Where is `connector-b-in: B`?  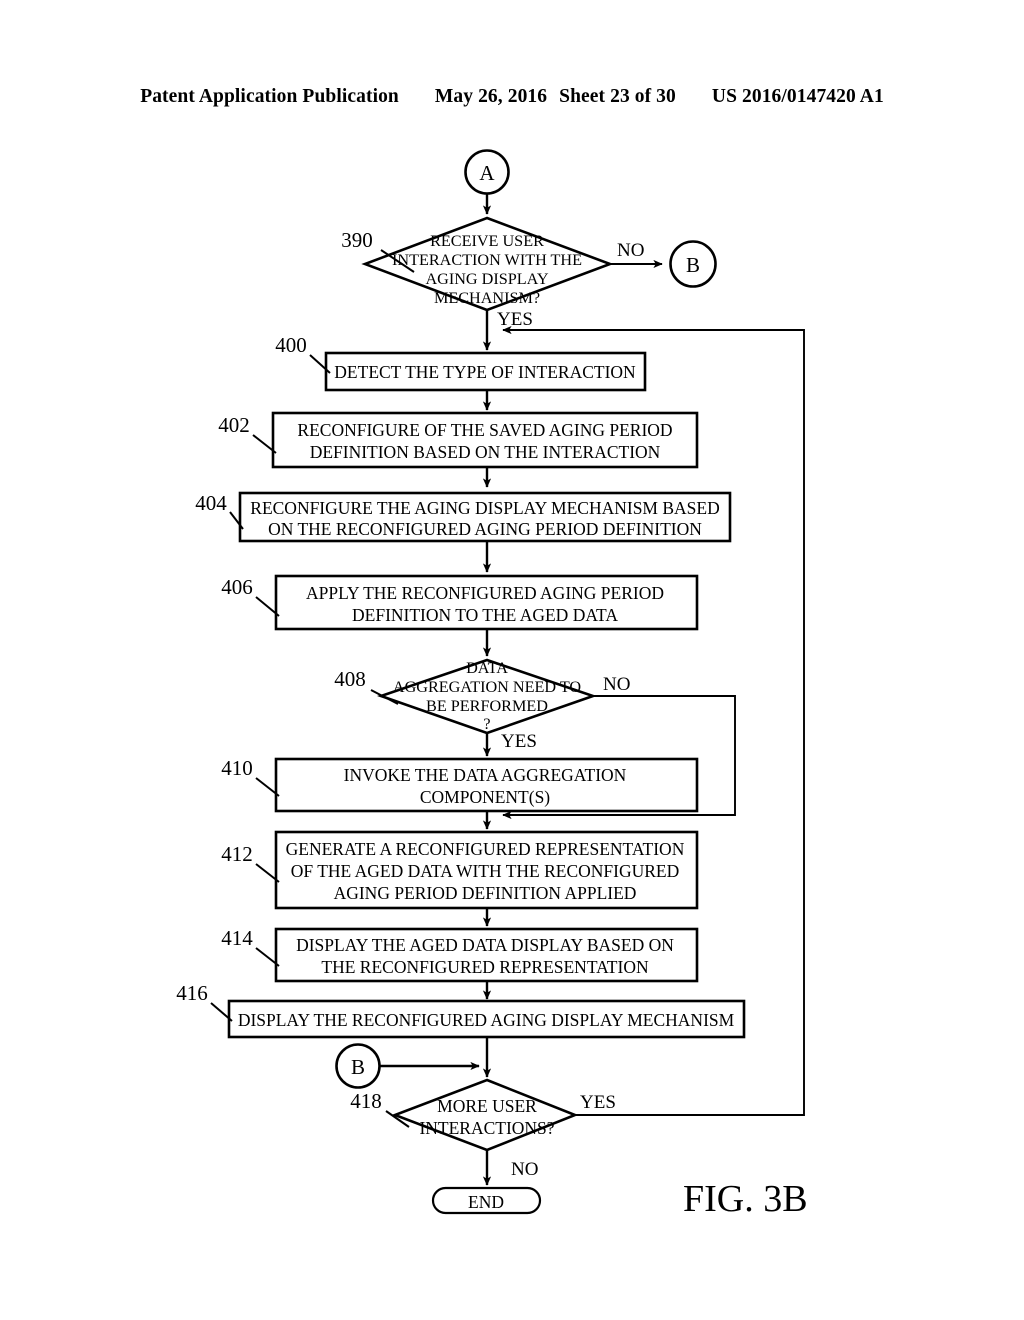
connector-b-in: B is located at coordinates (358, 1066).